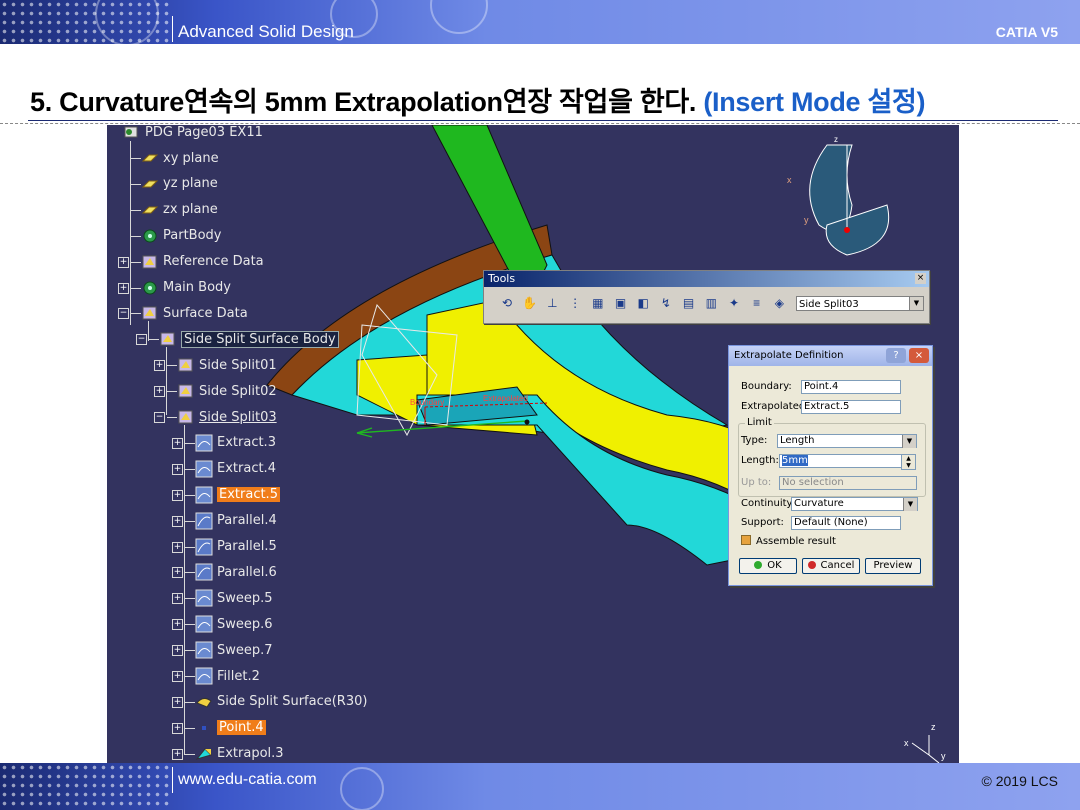 The width and height of the screenshot is (1080, 810). I want to click on title-dashed-rule, so click(540, 123).